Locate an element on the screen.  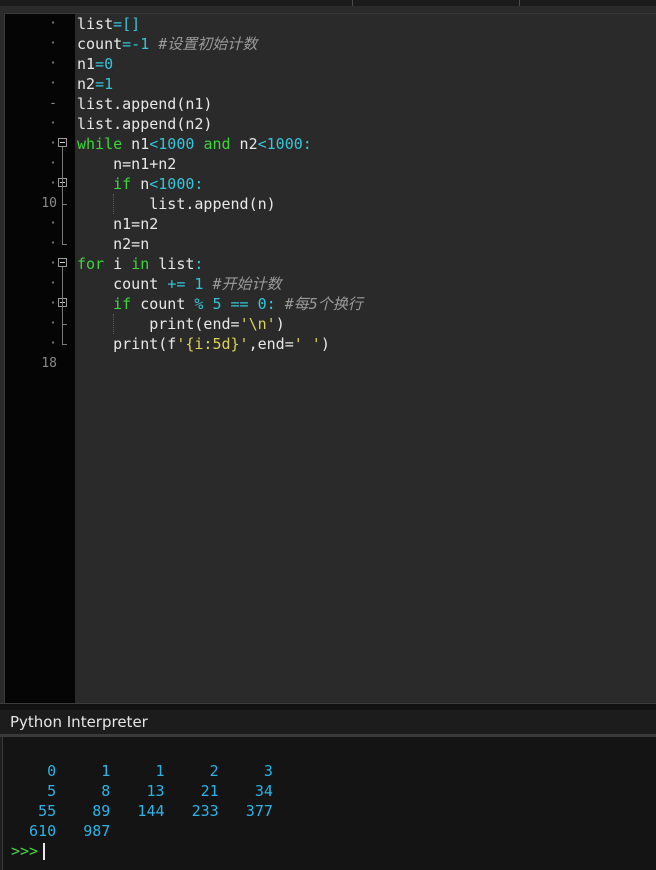
output-line: 5 8 13 21 34 is located at coordinates (142, 791).